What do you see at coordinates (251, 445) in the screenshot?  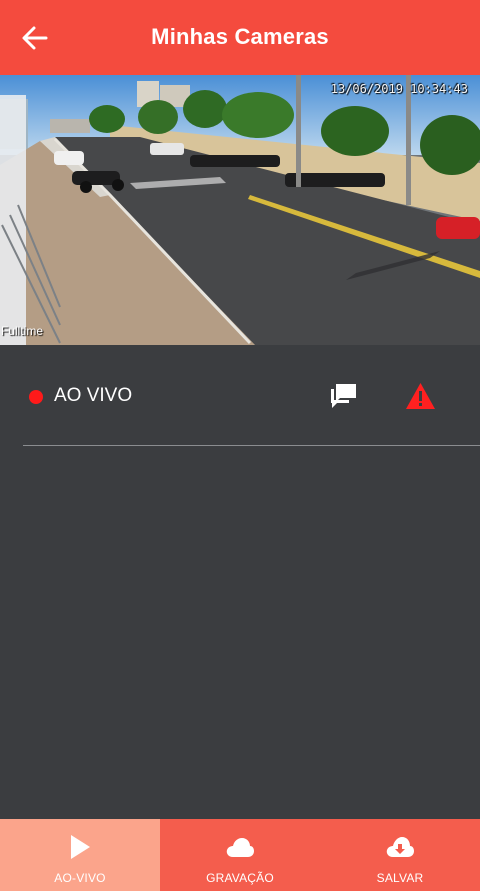 I see `divider` at bounding box center [251, 445].